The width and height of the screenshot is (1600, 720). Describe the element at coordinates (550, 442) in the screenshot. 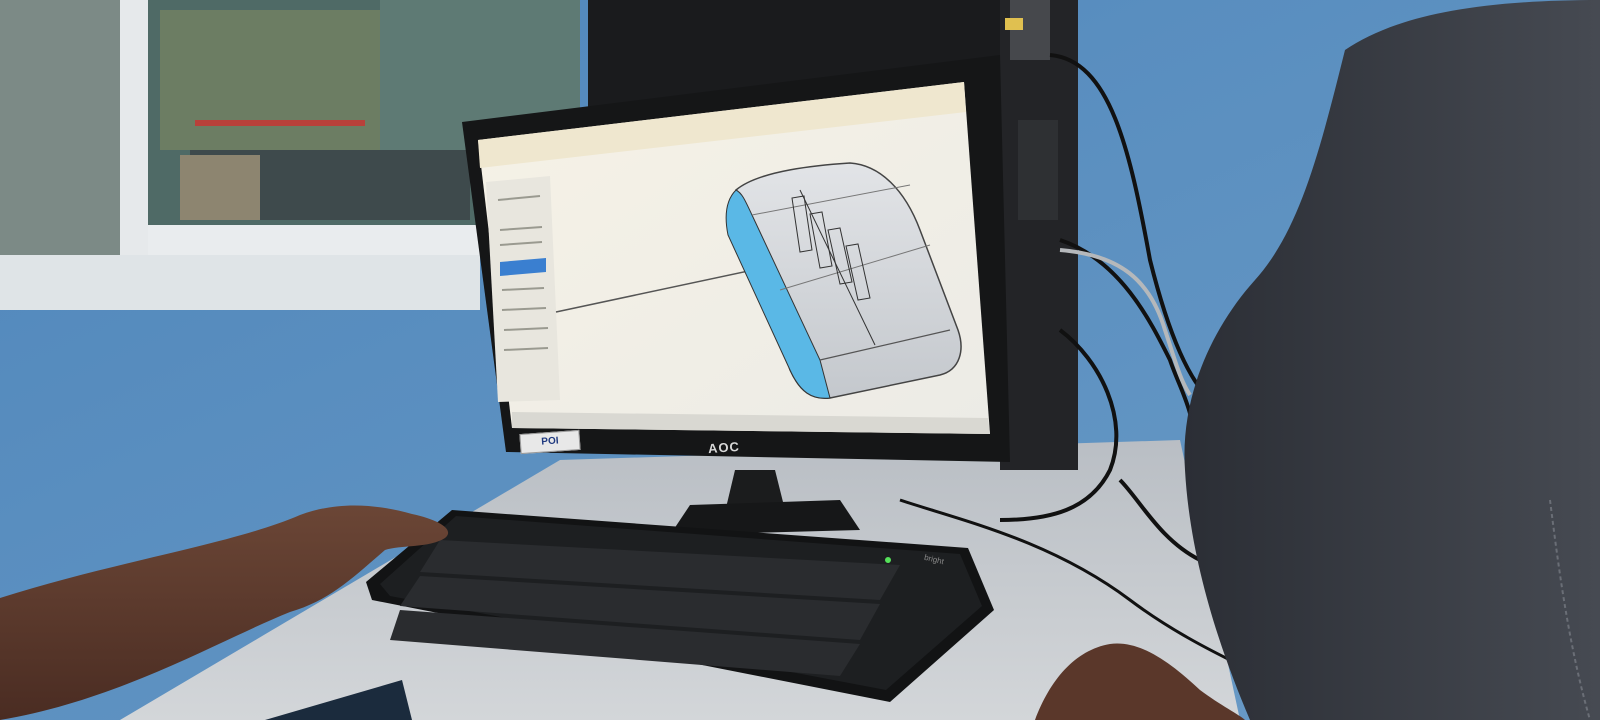

I see `monitor-sticker: POI` at that location.